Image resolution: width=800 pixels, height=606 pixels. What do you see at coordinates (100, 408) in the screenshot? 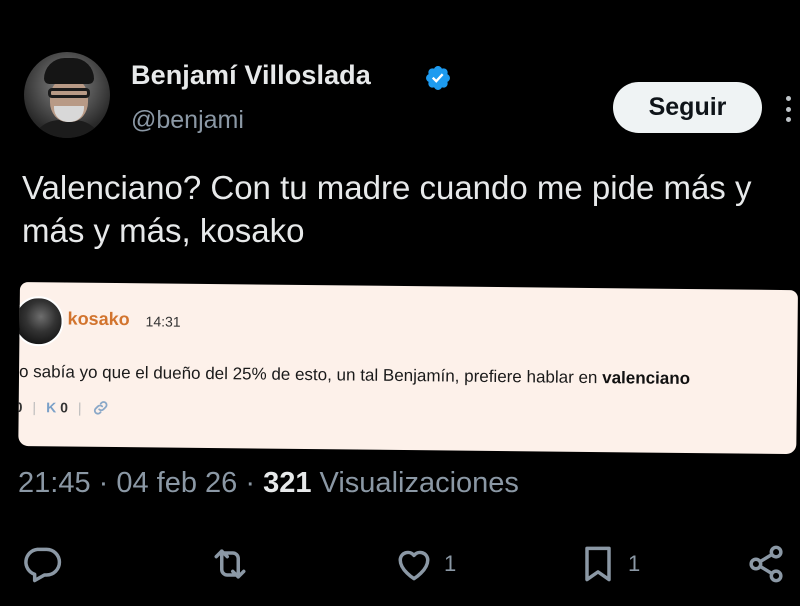
I see `link-icon` at bounding box center [100, 408].